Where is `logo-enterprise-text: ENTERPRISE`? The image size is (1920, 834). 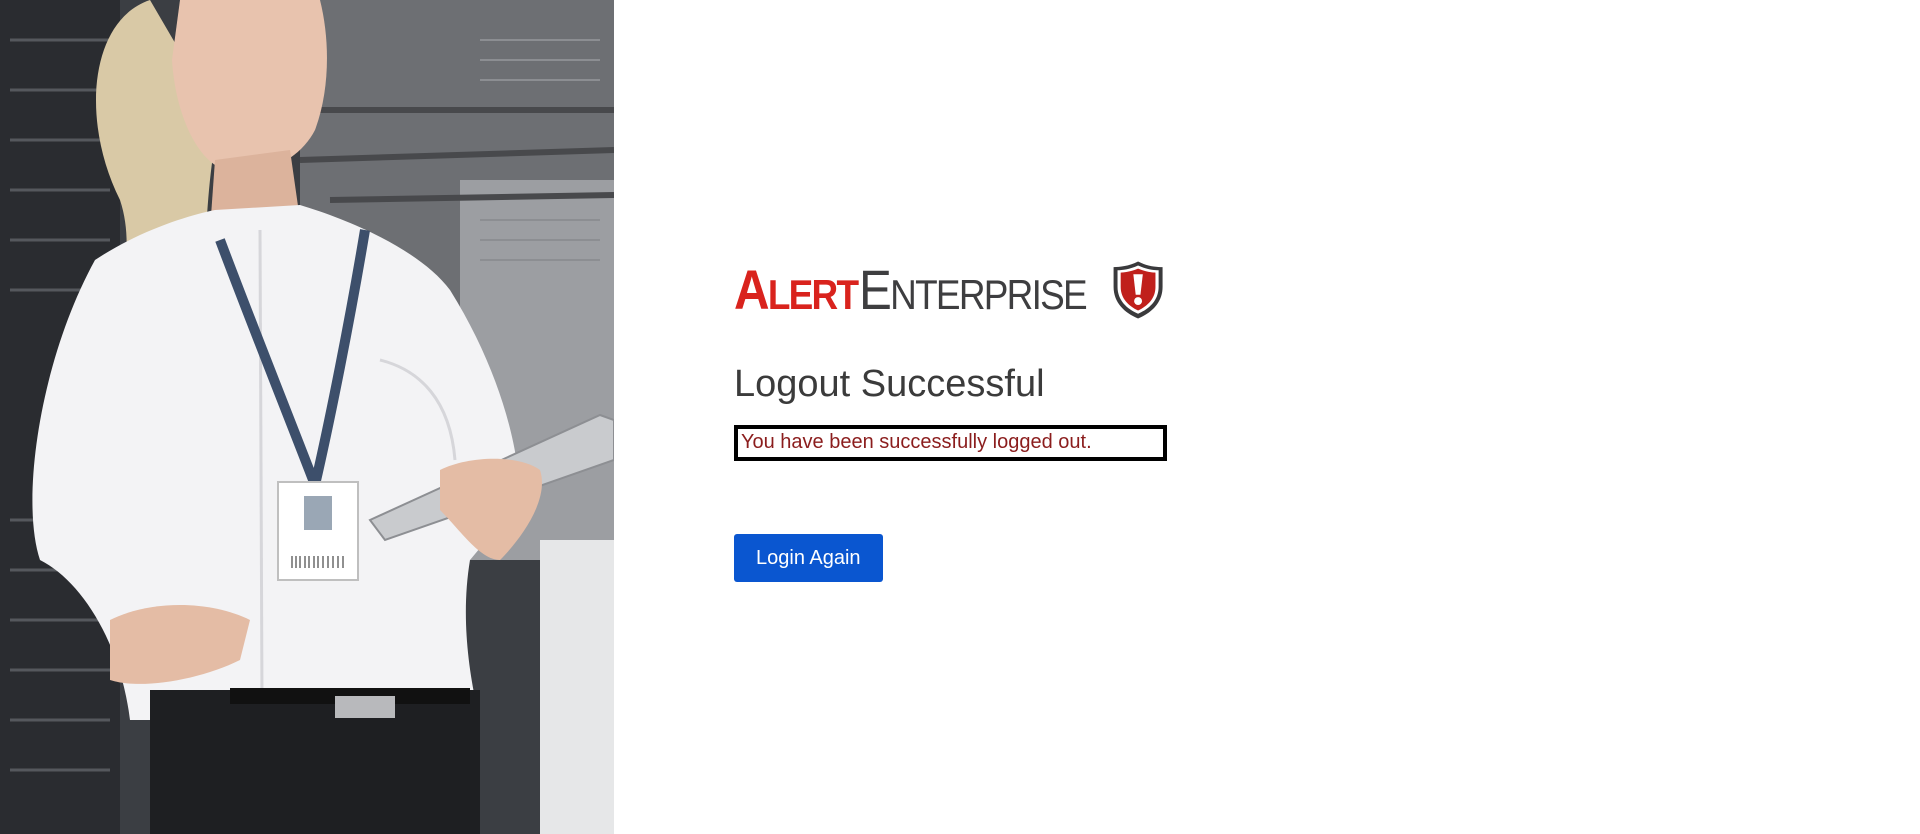
logo-enterprise-text: ENTERPRISE is located at coordinates (973, 289).